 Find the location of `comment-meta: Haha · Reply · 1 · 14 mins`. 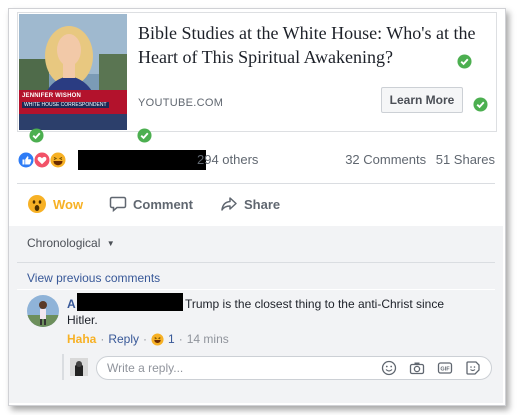

comment-meta: Haha · Reply · 1 · 14 mins is located at coordinates (148, 339).